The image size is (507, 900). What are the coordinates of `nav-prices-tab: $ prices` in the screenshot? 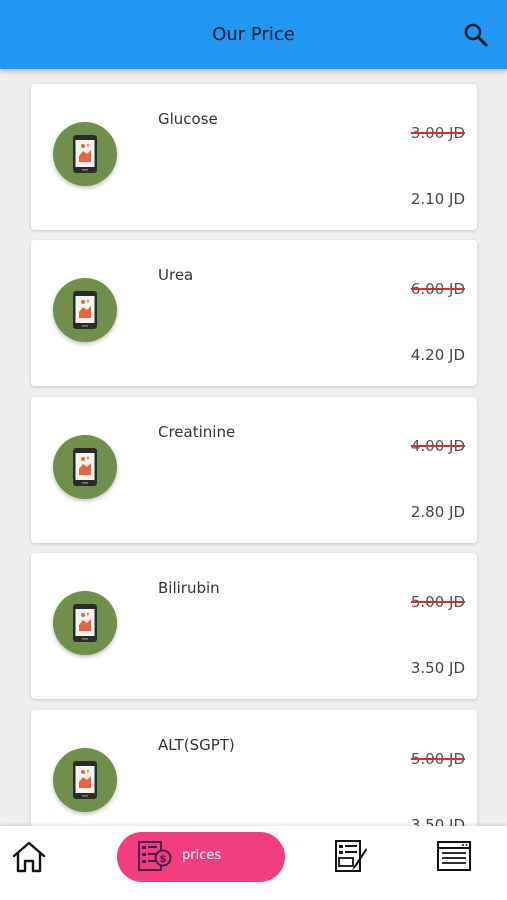 It's located at (201, 857).